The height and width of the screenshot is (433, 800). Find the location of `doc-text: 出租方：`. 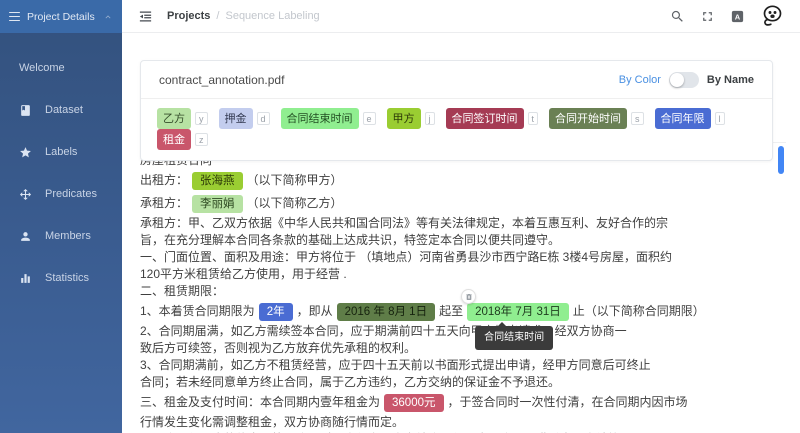

doc-text: 出租方： is located at coordinates (164, 180).